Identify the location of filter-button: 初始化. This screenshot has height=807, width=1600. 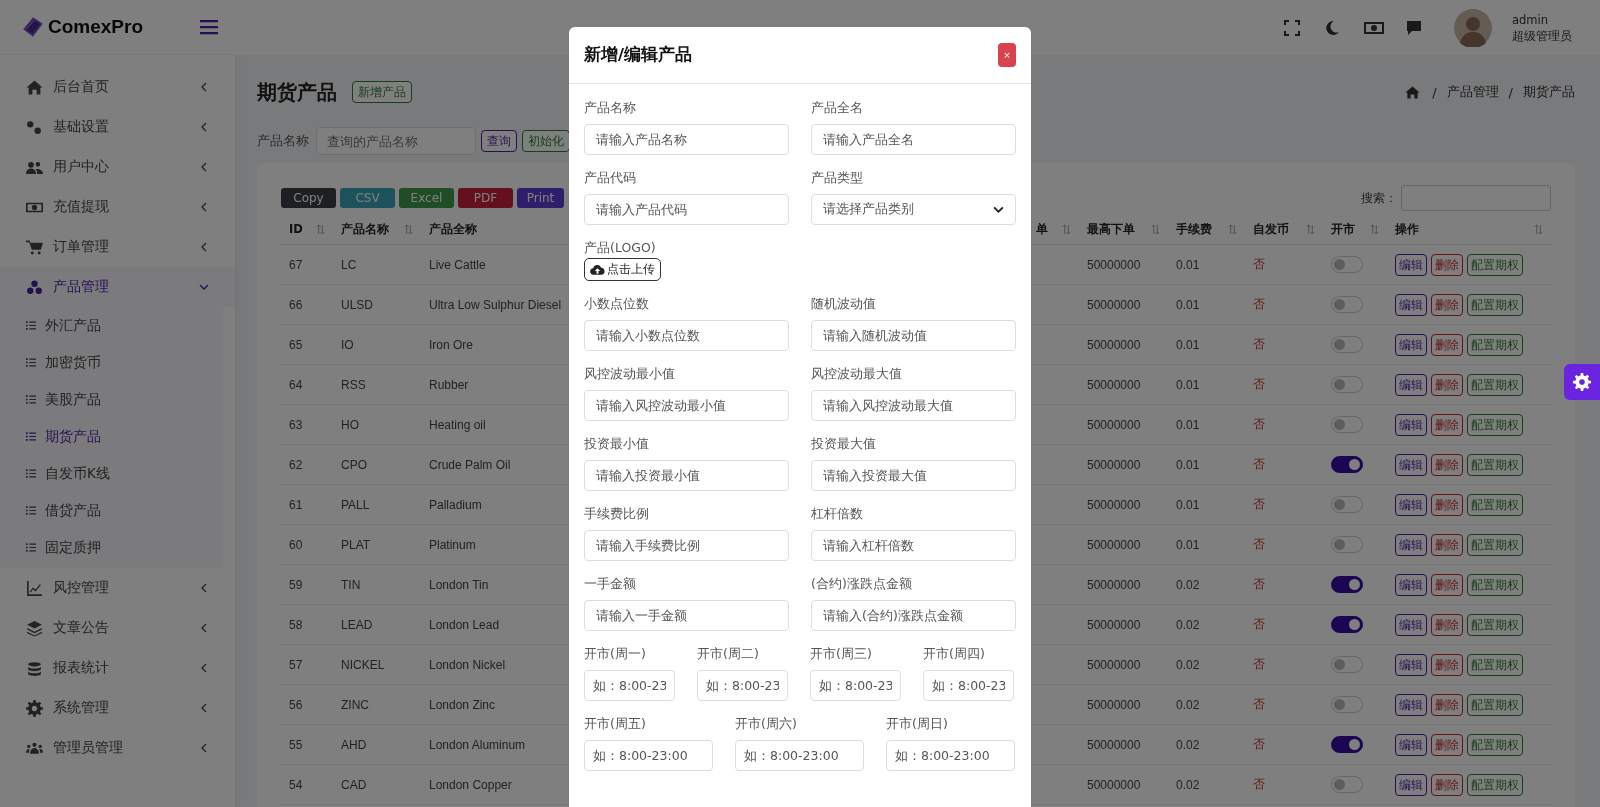
(546, 141).